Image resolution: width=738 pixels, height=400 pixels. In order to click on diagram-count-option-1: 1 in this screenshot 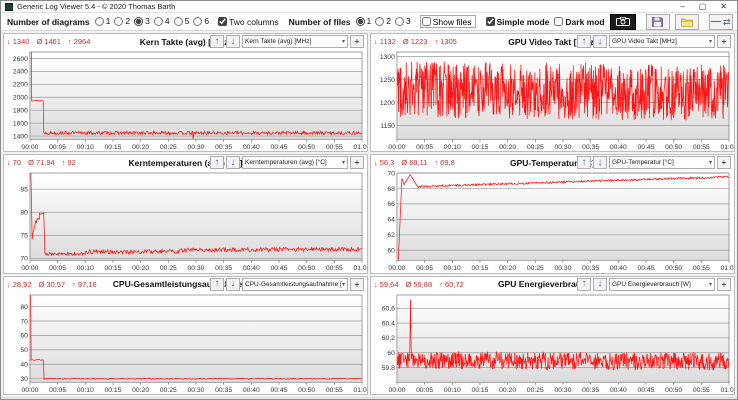, I will do `click(102, 21)`.